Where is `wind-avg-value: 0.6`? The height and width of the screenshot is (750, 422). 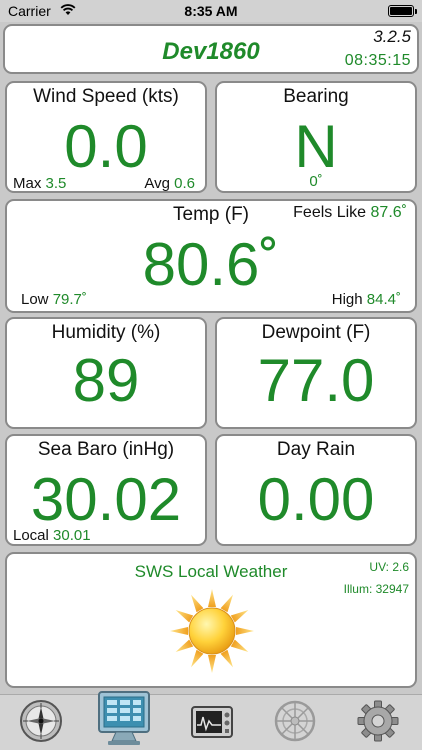 wind-avg-value: 0.6 is located at coordinates (184, 183).